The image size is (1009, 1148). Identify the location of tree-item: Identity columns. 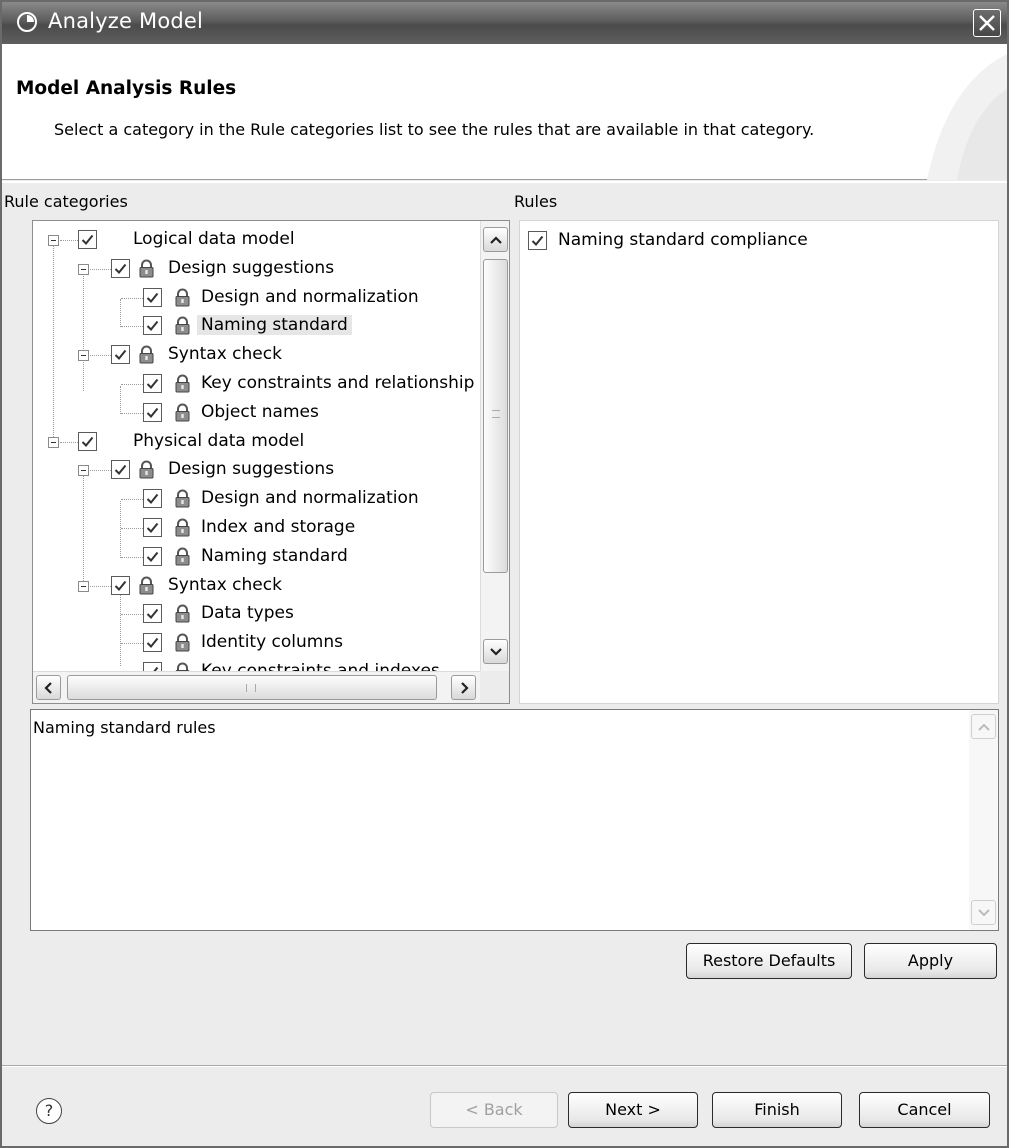
(257, 643).